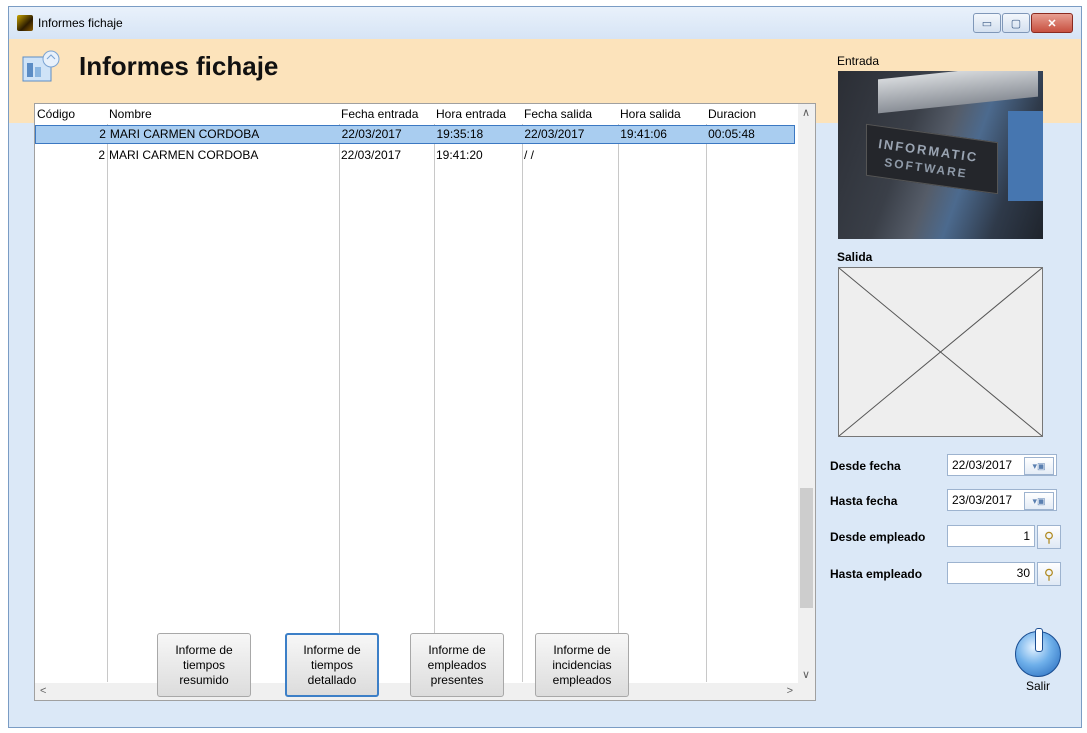 The width and height of the screenshot is (1087, 733). I want to click on desde-fecha-field: 22/03/2017 ▾▣, so click(1002, 465).